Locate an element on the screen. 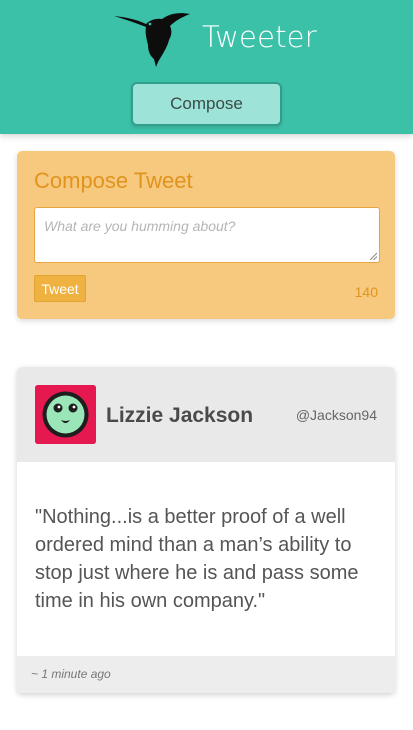 Image resolution: width=413 pixels, height=730 pixels. tweet-textarea-placeholder: What are you humming about? is located at coordinates (140, 226).